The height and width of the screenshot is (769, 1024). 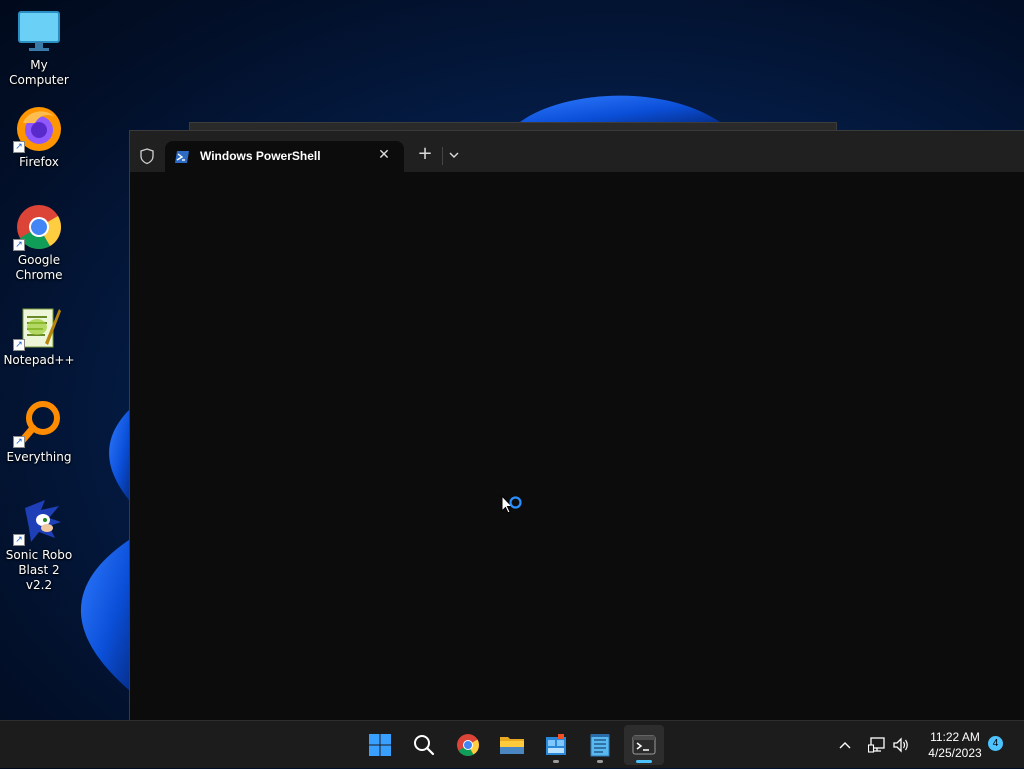 I want to click on network-icon, so click(x=876, y=745).